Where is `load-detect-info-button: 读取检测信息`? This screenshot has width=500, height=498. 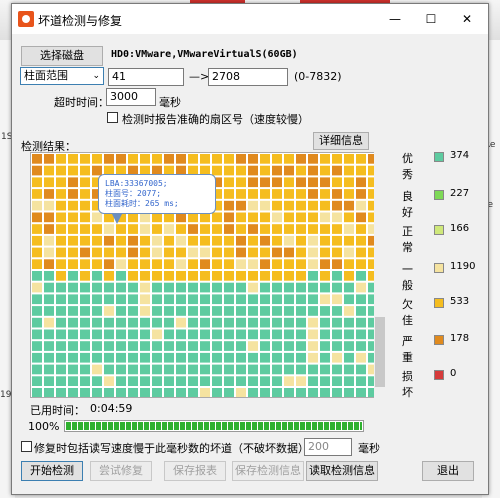
load-detect-info-button: 读取检测信息 is located at coordinates (342, 471).